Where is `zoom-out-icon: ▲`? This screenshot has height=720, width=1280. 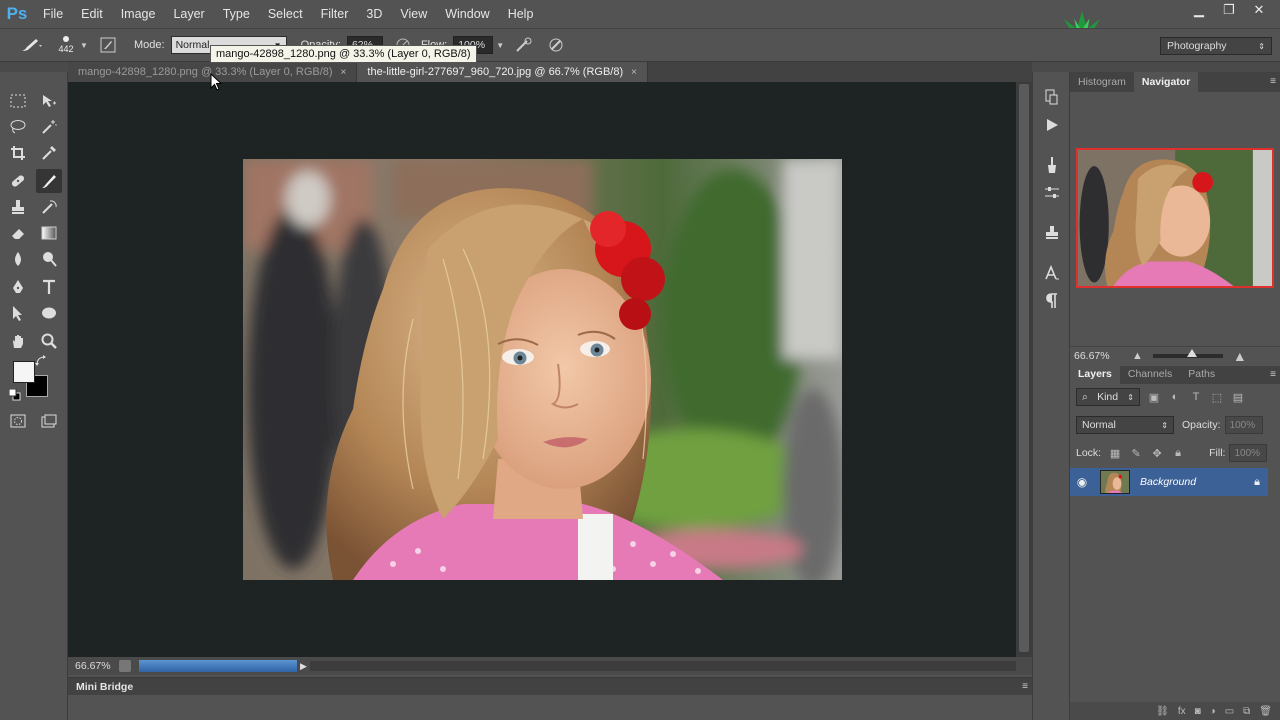
zoom-out-icon: ▲ is located at coordinates (1137, 356).